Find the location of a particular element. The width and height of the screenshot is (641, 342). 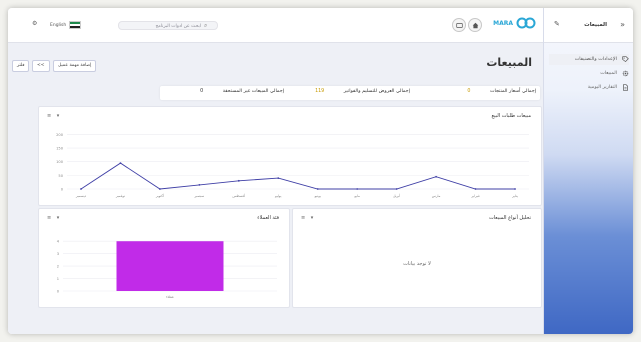

pie-chart-card: تحليل أنواع المبيعات ≡ ▾ لا توجد بيانات is located at coordinates (417, 258).